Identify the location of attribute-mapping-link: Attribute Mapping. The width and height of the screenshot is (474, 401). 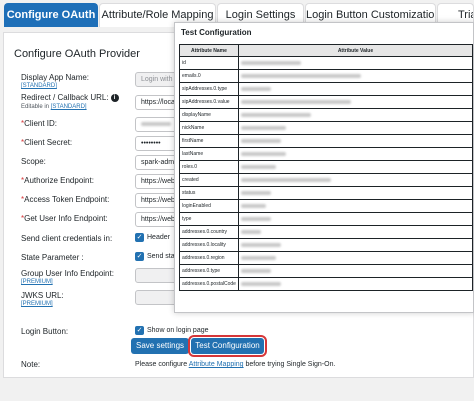
(216, 364).